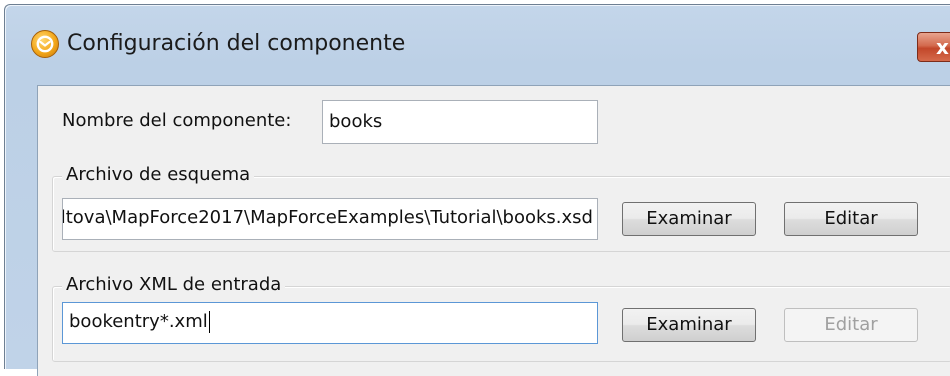 Image resolution: width=950 pixels, height=376 pixels. Describe the element at coordinates (851, 219) in the screenshot. I see `schema-edit-button: Editar` at that location.